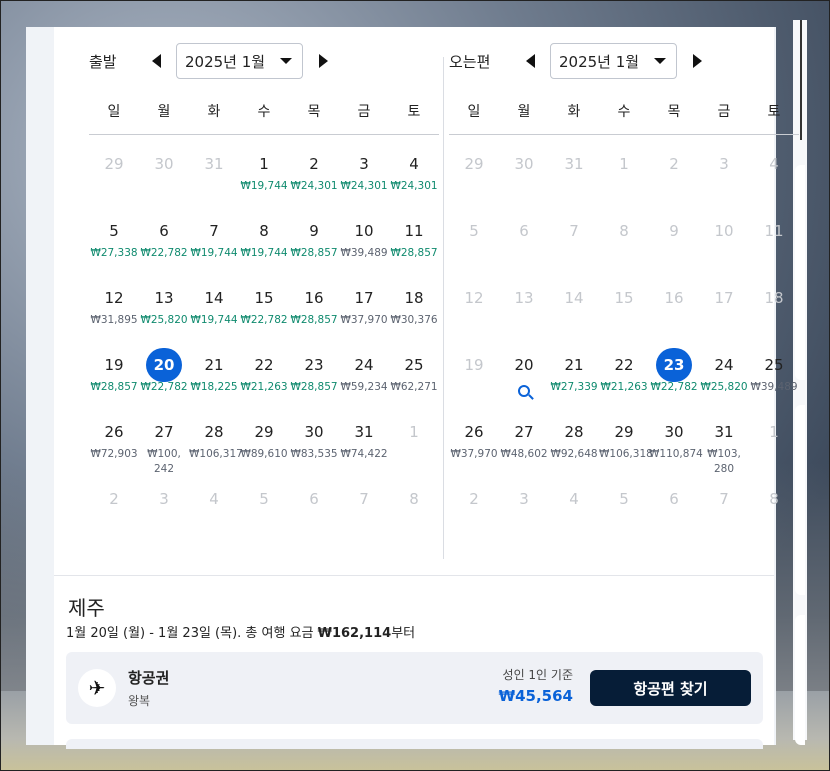  I want to click on weekday-label: 토, so click(414, 112).